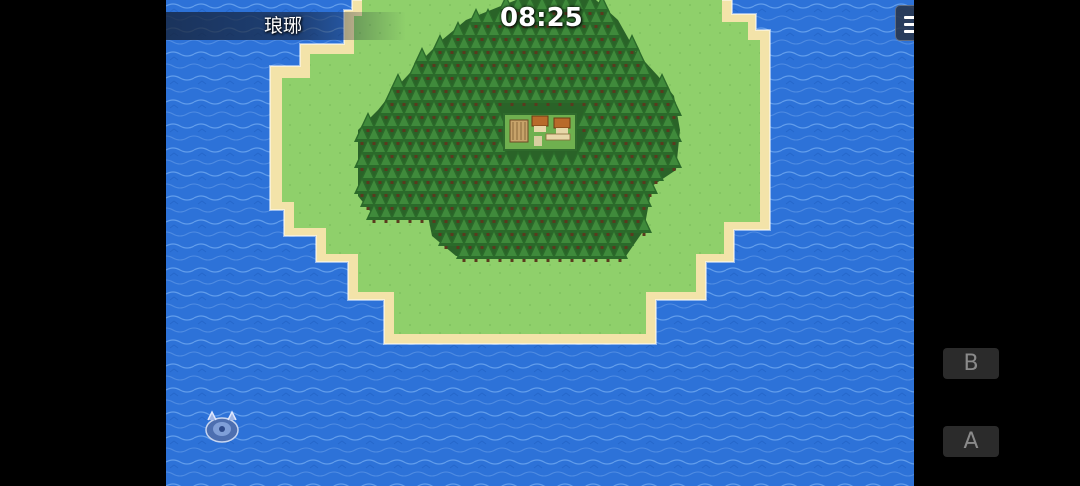  Describe the element at coordinates (283, 26) in the screenshot. I see `location-name: 琅琊` at that location.